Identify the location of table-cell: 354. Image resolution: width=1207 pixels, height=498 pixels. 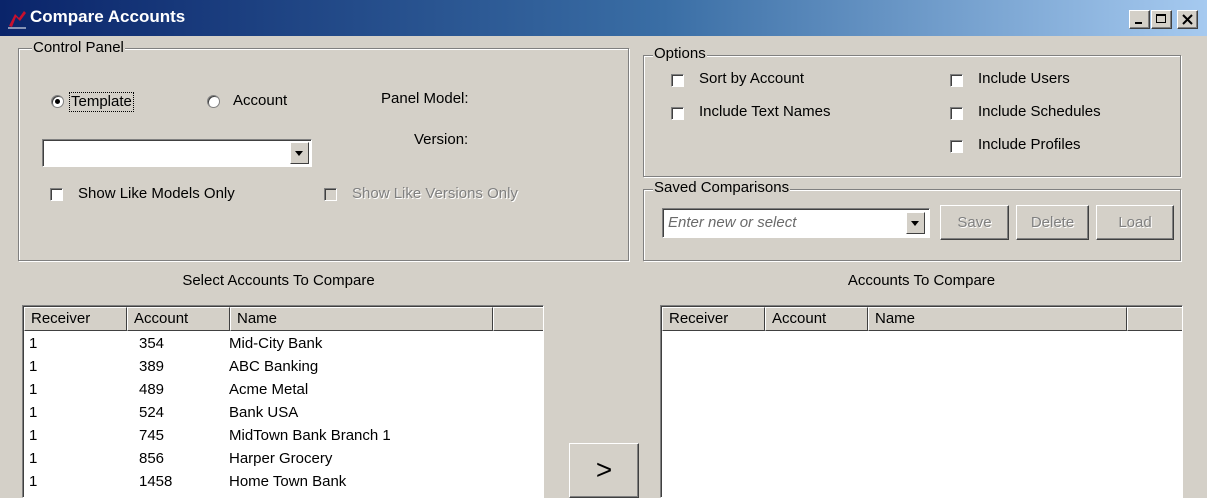
(152, 343).